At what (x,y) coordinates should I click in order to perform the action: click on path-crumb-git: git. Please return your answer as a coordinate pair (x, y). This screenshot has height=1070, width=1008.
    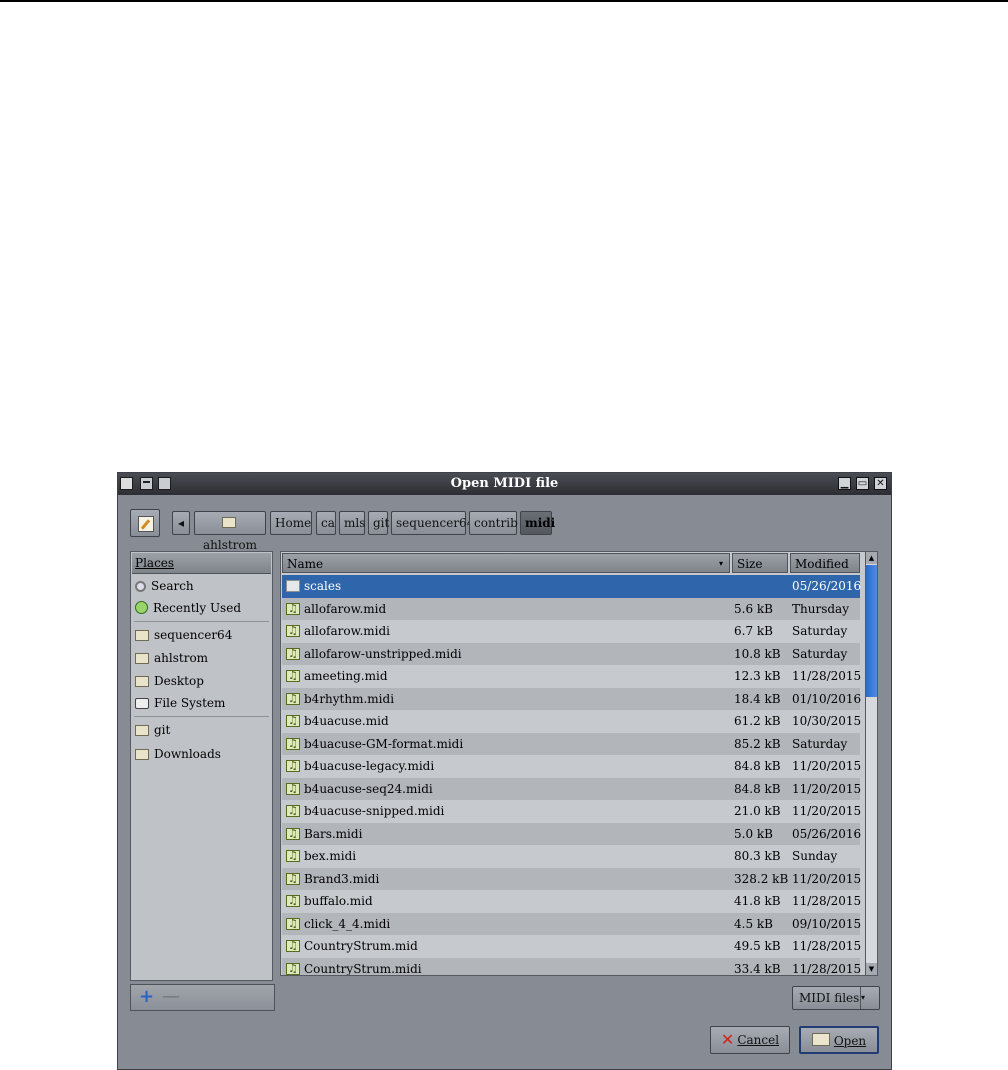
    Looking at the image, I should click on (378, 523).